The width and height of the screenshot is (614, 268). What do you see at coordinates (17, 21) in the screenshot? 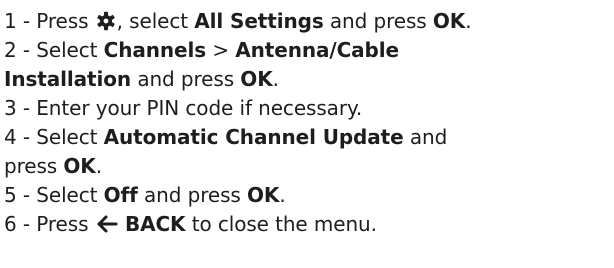
I see `step-number: 1 -` at bounding box center [17, 21].